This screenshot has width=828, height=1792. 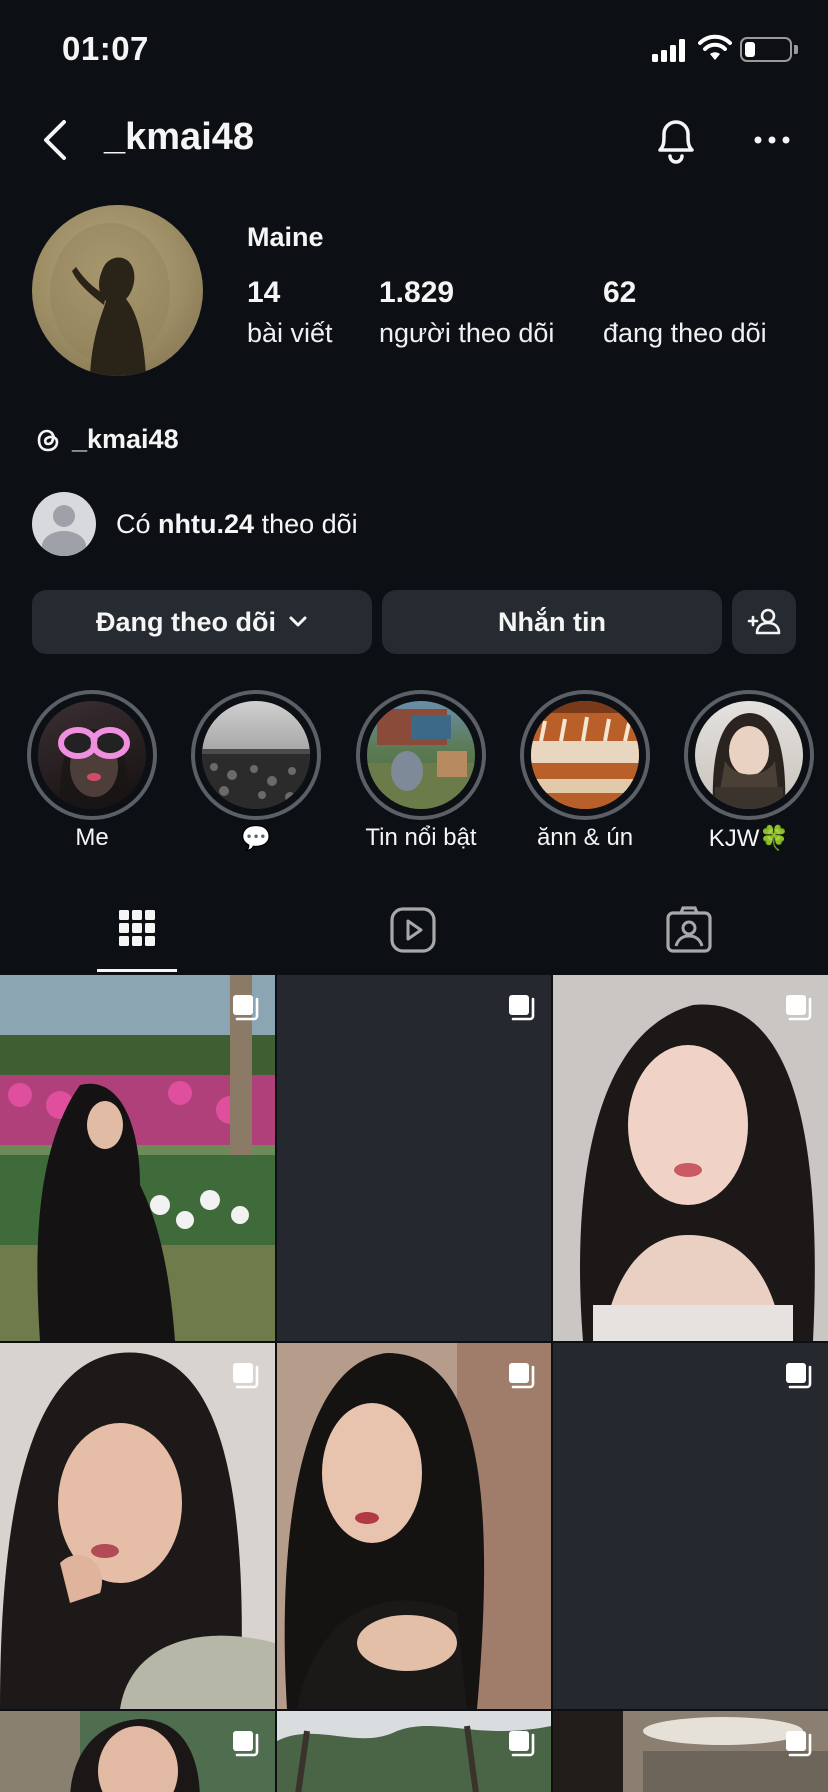 I want to click on threads-badge: _kmai48, so click(x=106, y=439).